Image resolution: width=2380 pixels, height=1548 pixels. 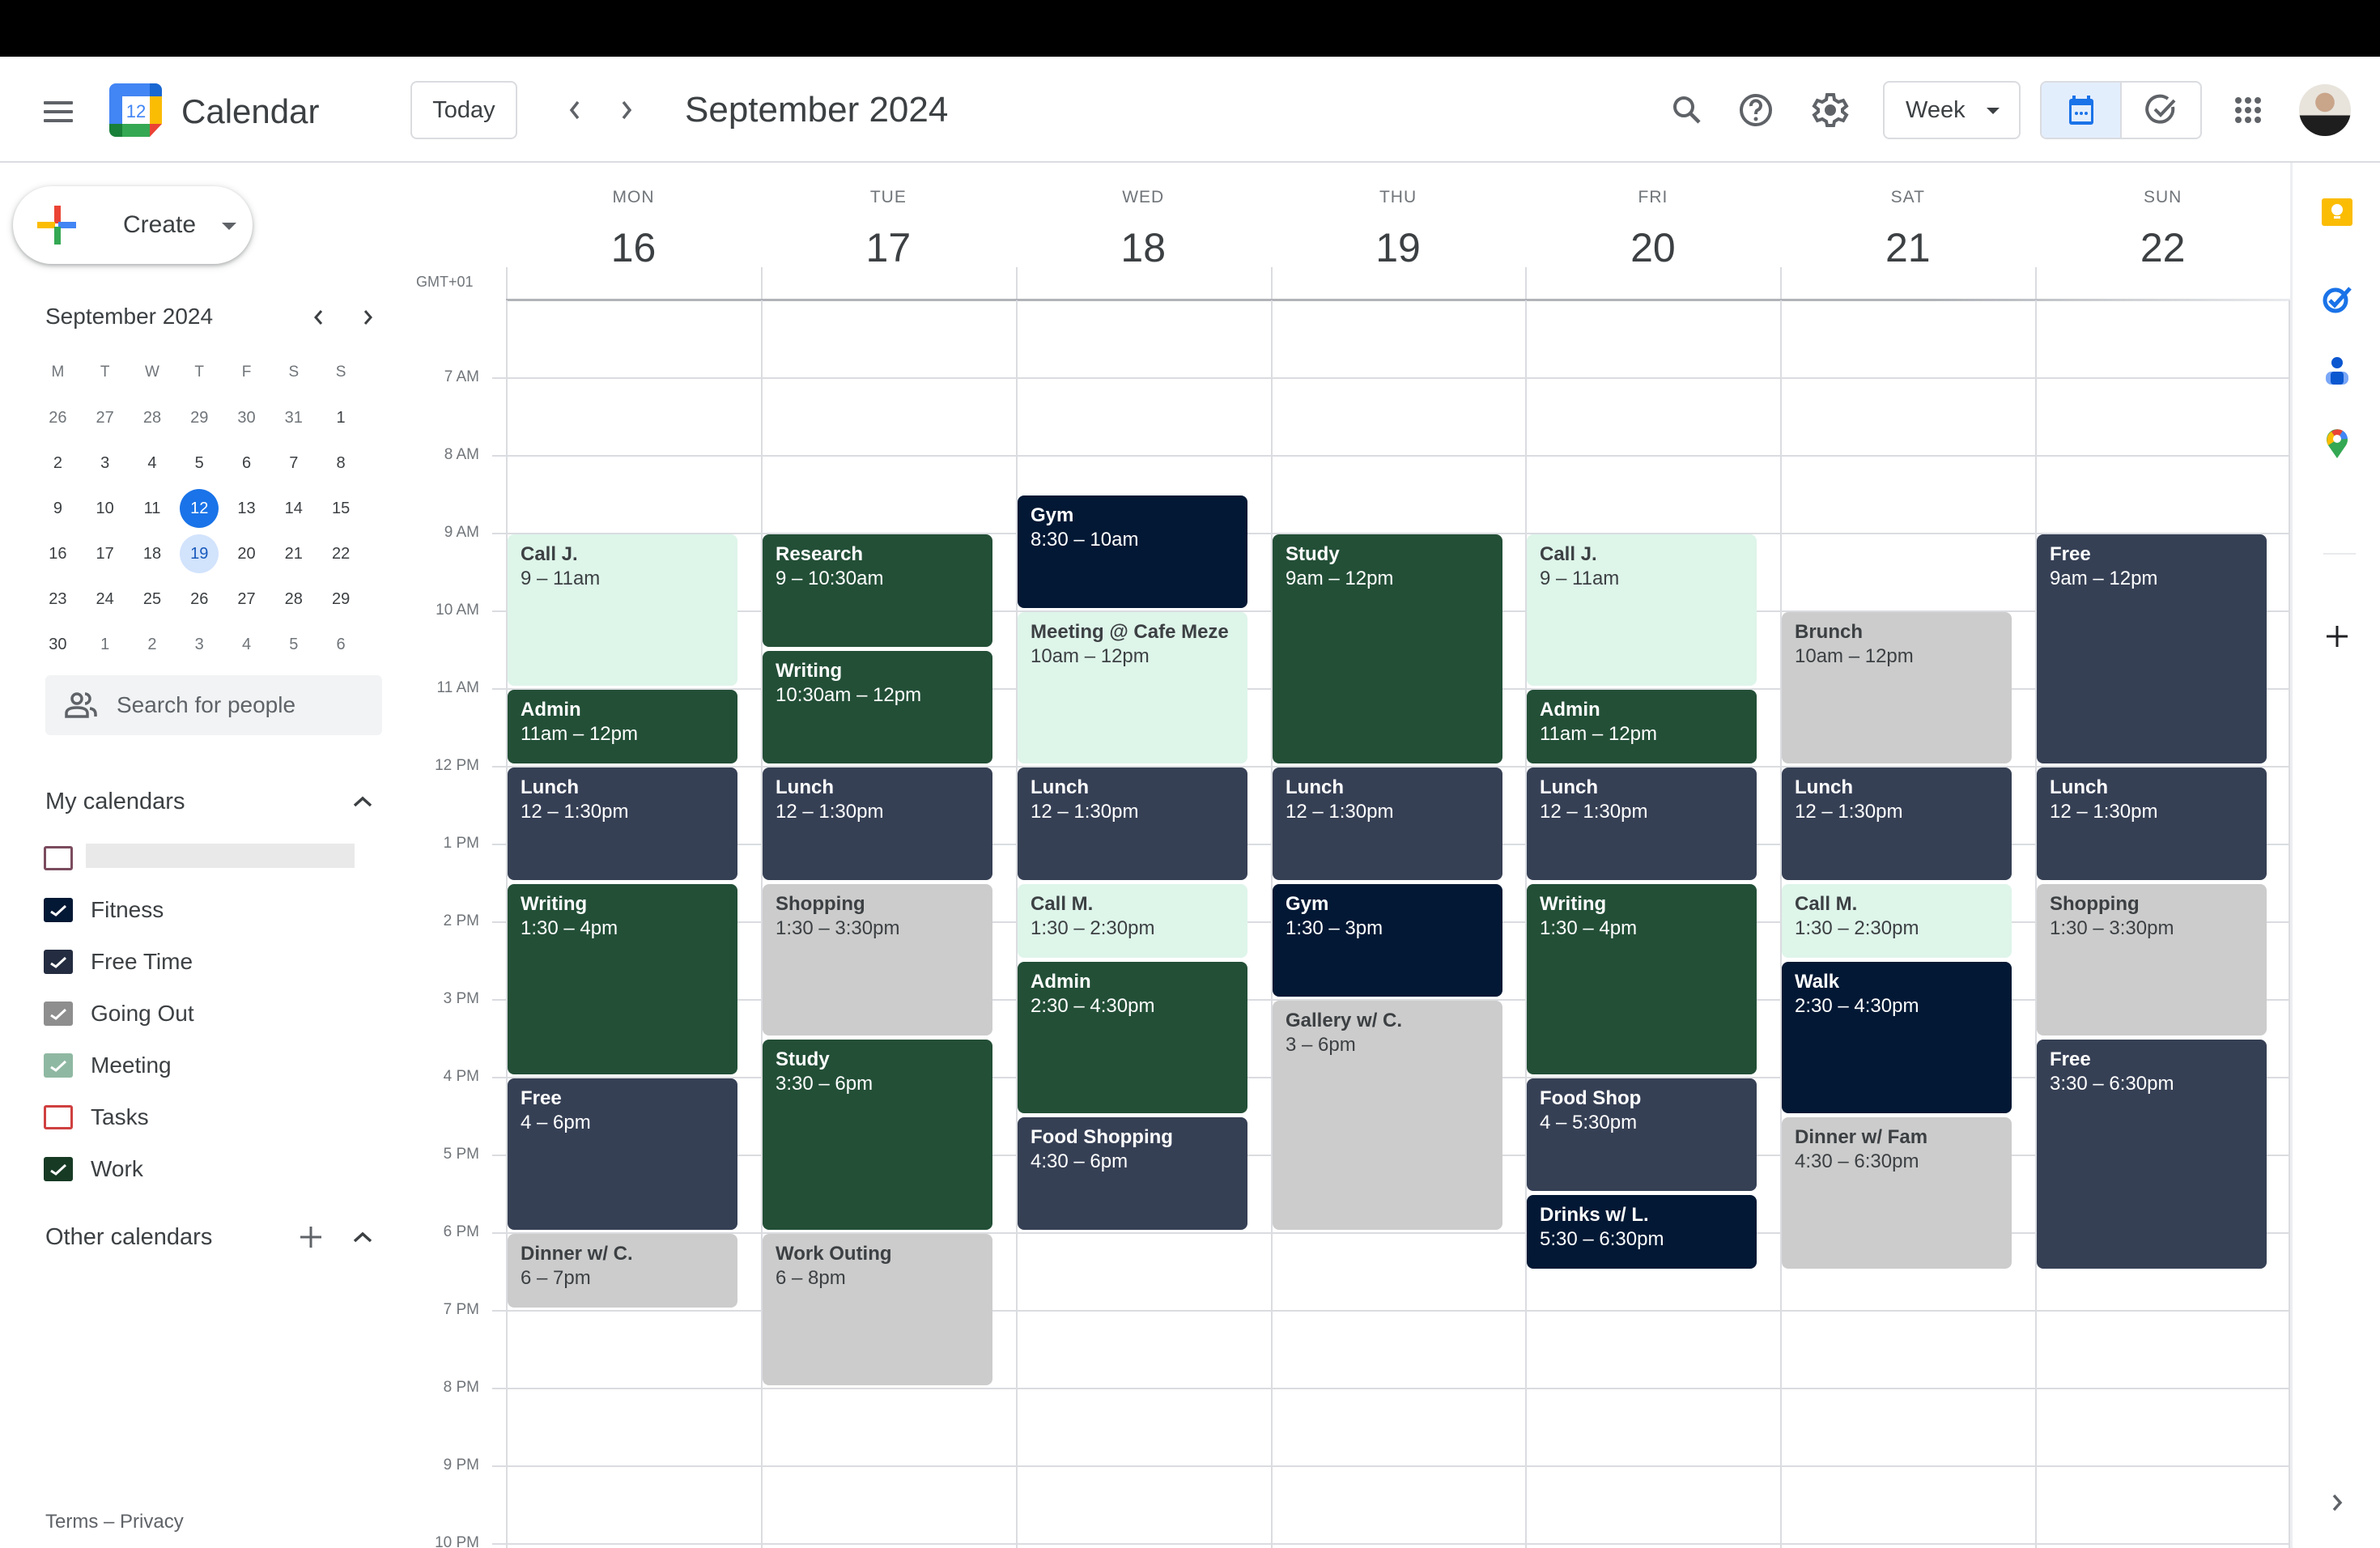 What do you see at coordinates (2337, 371) in the screenshot?
I see `contacts-button` at bounding box center [2337, 371].